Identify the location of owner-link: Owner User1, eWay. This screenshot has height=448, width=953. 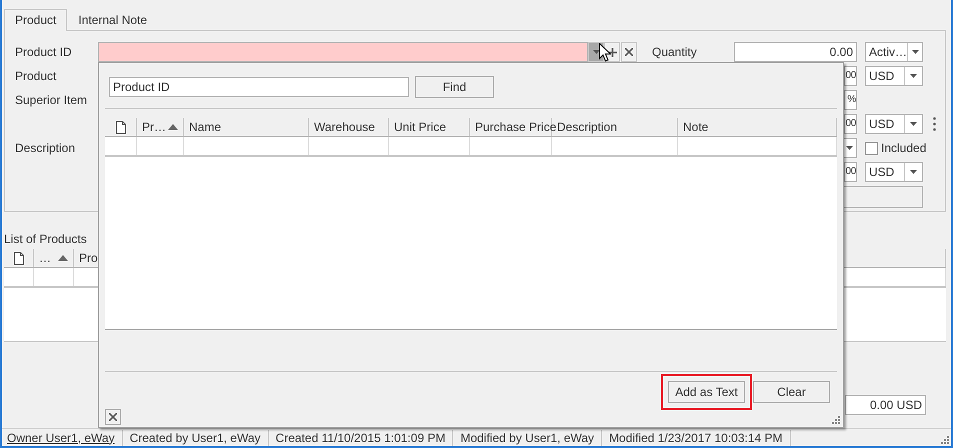
(61, 438).